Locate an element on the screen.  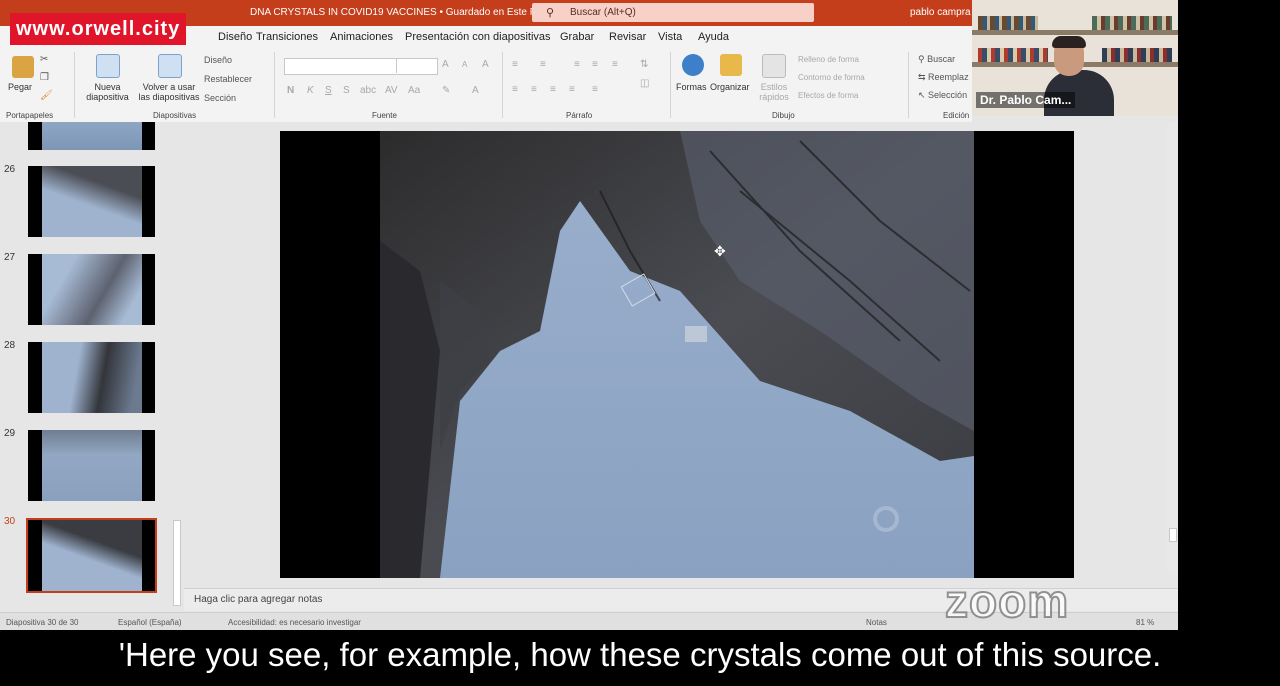
copy-icon: ❐ is located at coordinates (44, 77).